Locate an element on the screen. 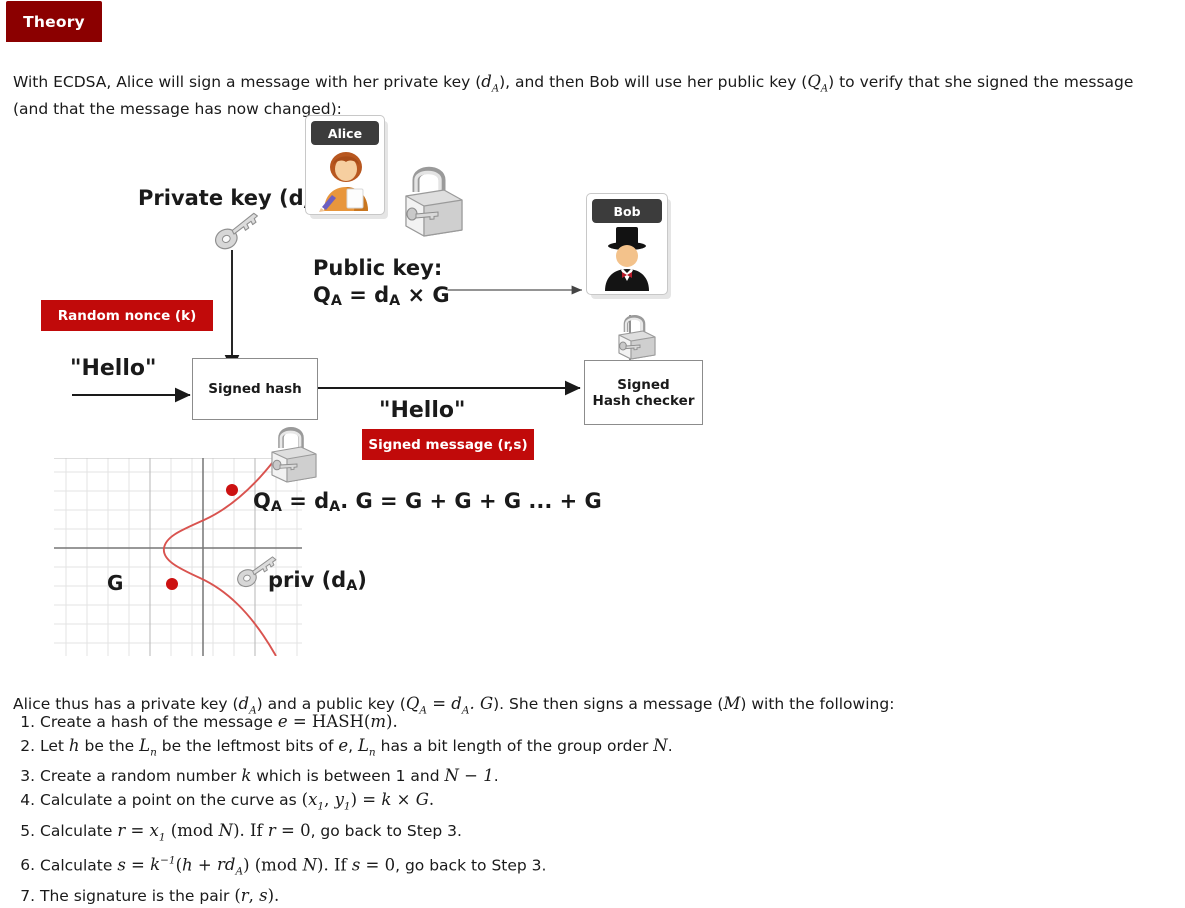  step-2-ln-2: Ln is located at coordinates (366, 747).